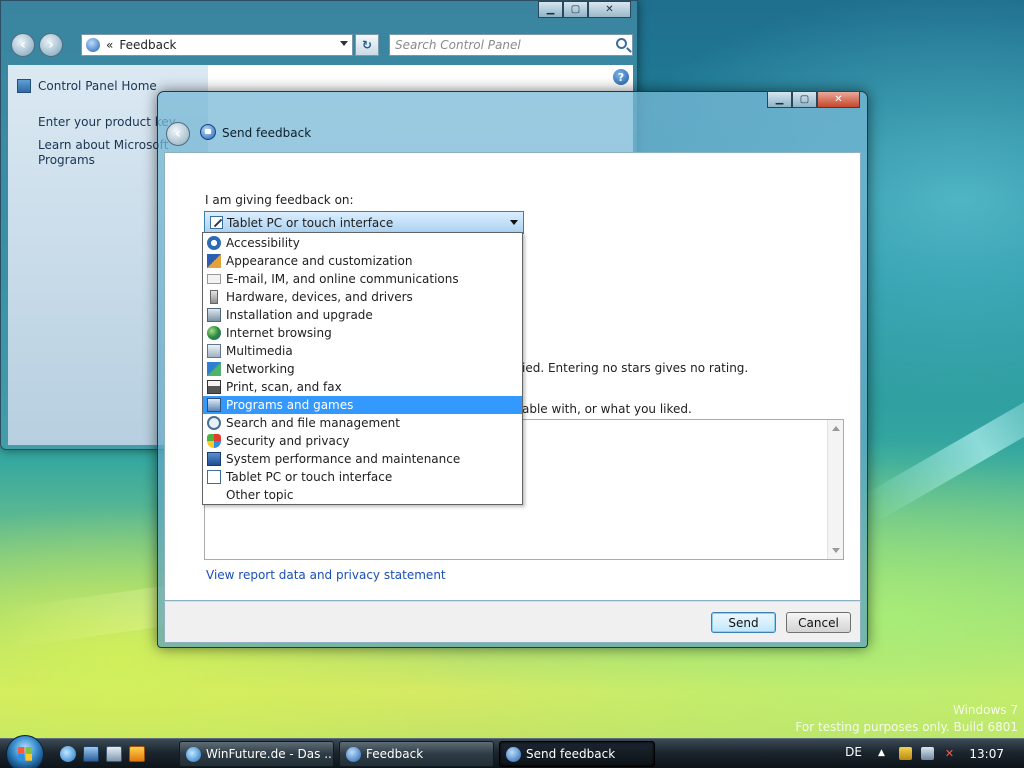 Image resolution: width=1024 pixels, height=768 pixels. I want to click on scroll-down-icon, so click(836, 550).